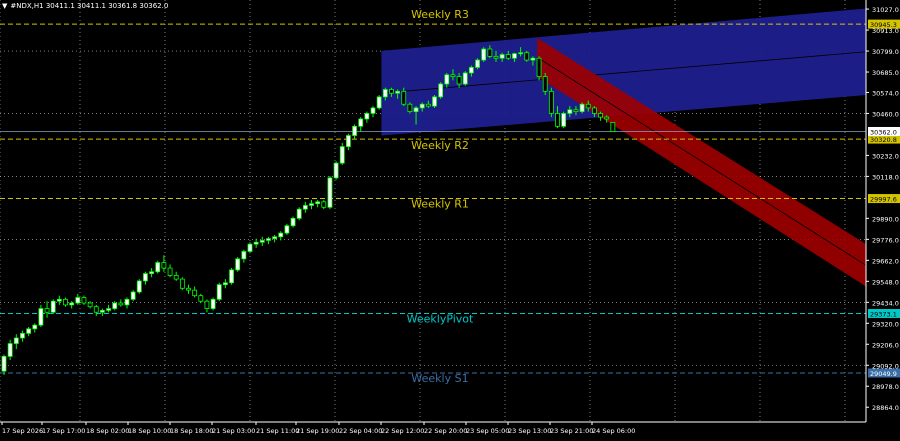  What do you see at coordinates (883, 374) in the screenshot?
I see `level-tag: 29049.9` at bounding box center [883, 374].